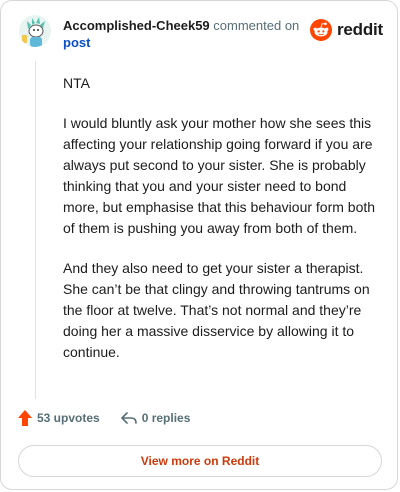 This screenshot has height=492, width=400. Describe the element at coordinates (320, 30) in the screenshot. I see `reddit-logo-icon` at that location.